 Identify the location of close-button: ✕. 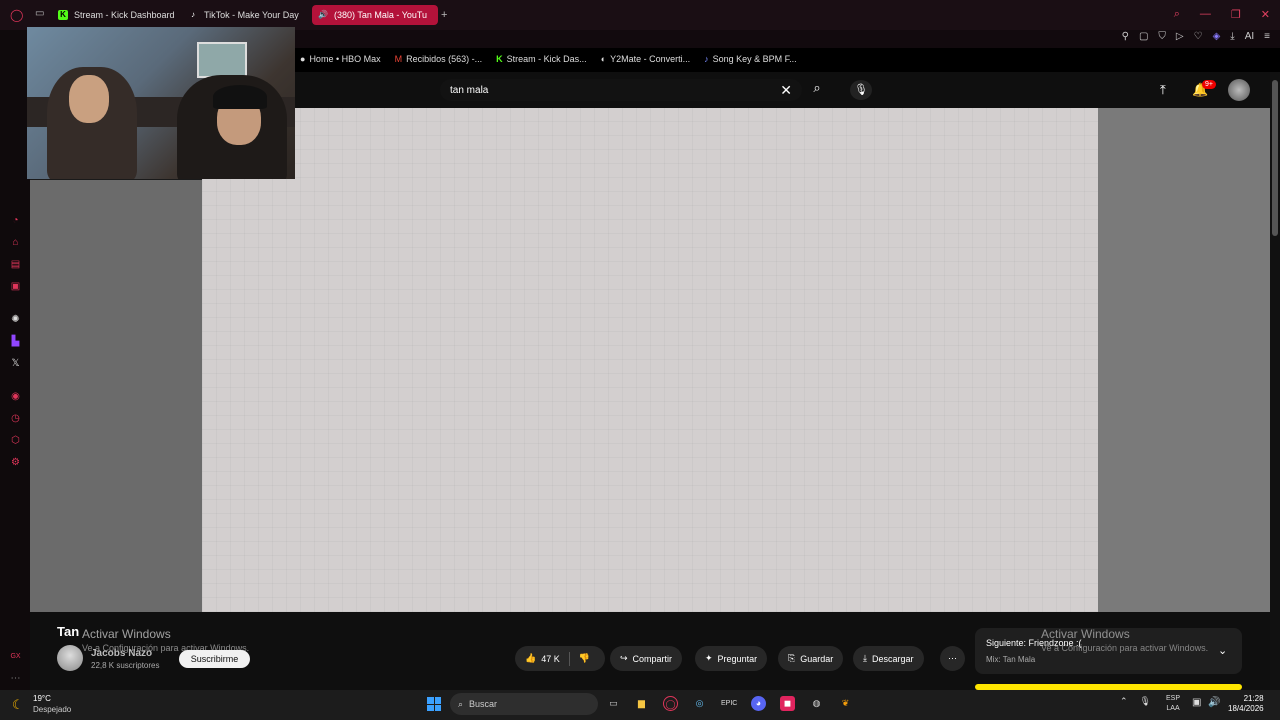
(1265, 14).